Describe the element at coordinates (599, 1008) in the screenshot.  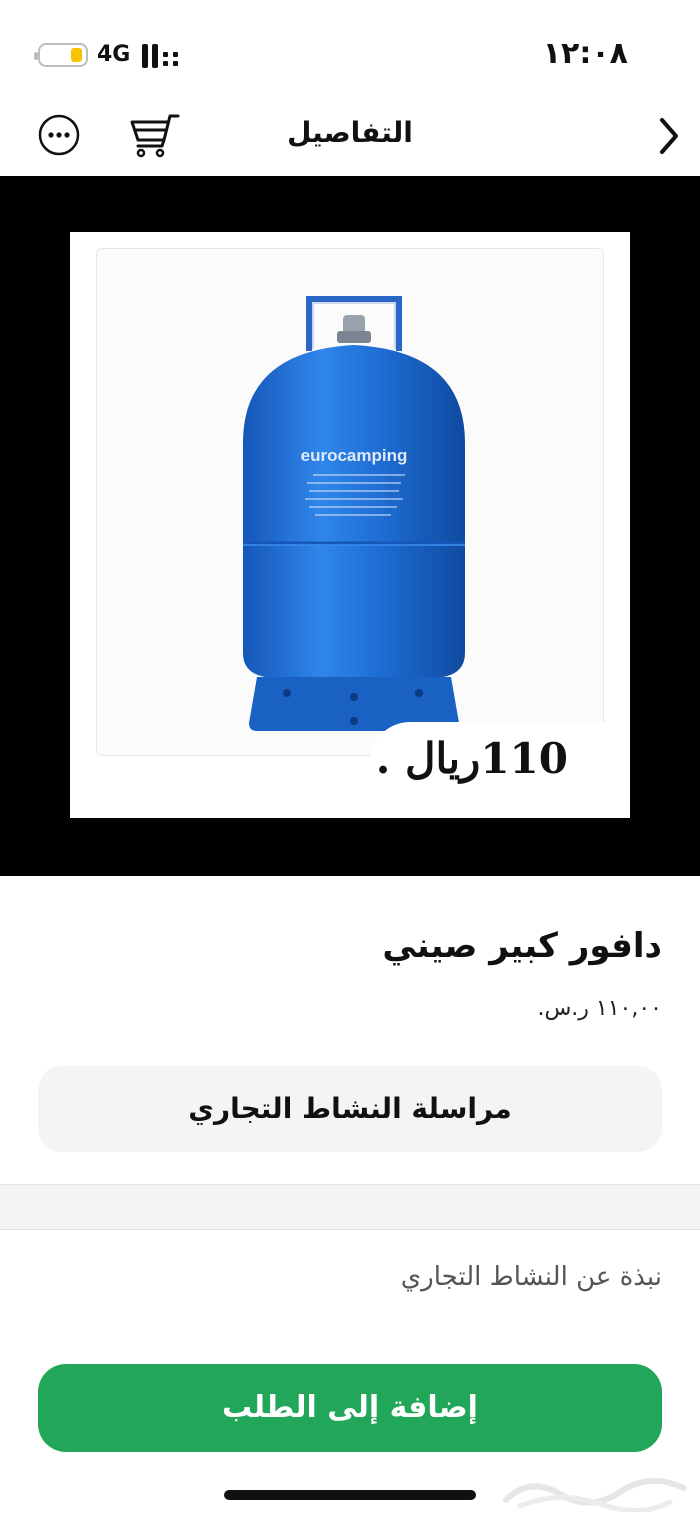
I see `product-price: ١١٠,٠٠ ر.س.` at that location.